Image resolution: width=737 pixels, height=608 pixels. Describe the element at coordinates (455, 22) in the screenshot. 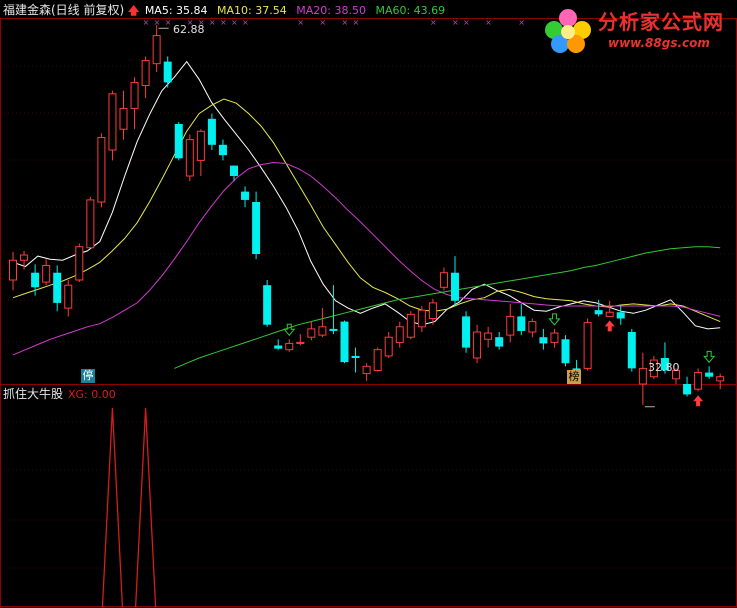

I see `top-marker-14: ×` at that location.